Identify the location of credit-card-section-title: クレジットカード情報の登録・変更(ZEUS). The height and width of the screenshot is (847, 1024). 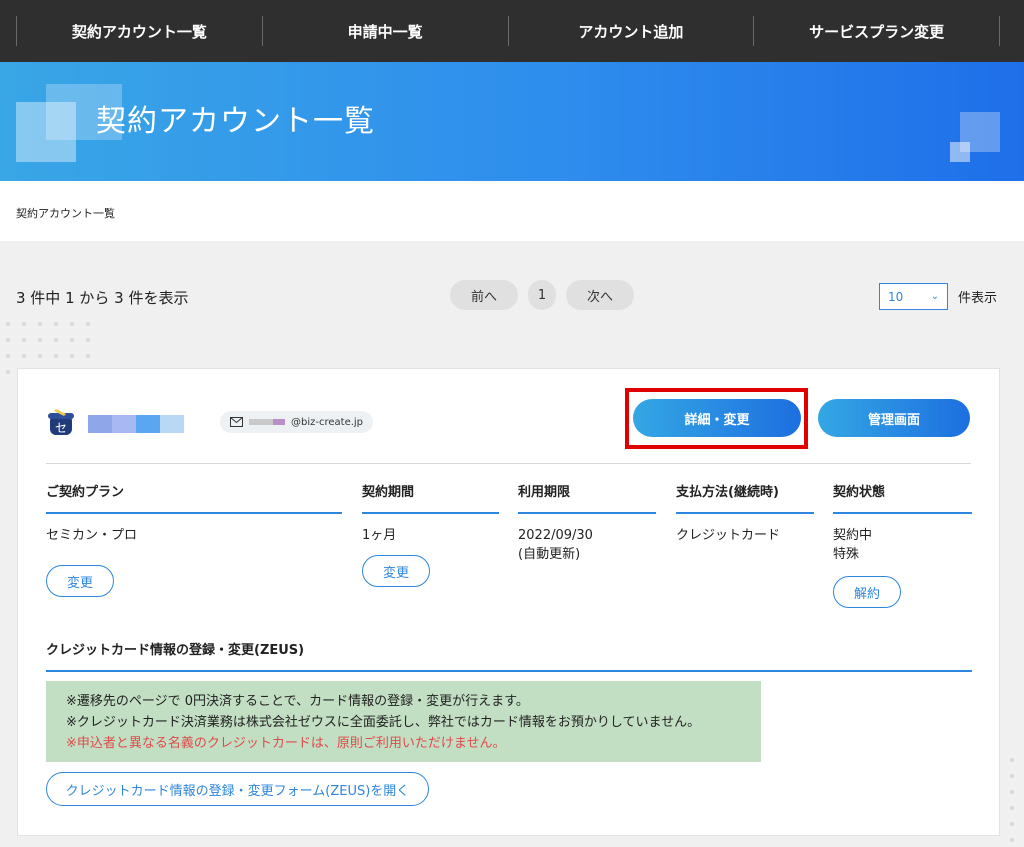
(509, 655).